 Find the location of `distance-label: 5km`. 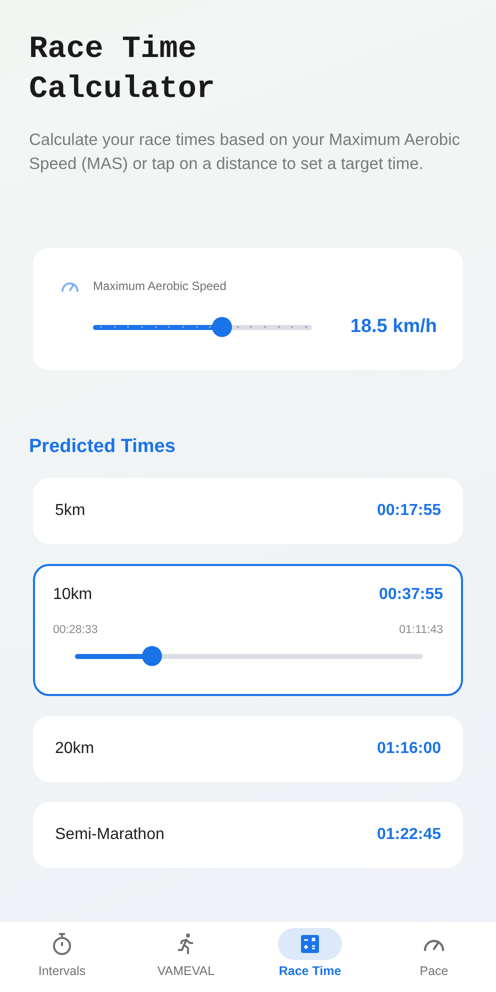

distance-label: 5km is located at coordinates (70, 511).